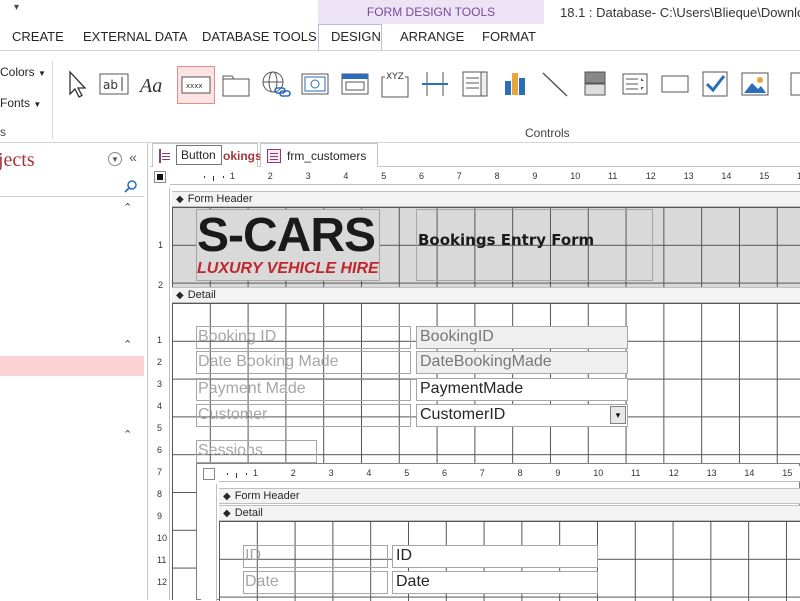 This screenshot has height=601, width=800. I want to click on form-title-label: Bookings Entry Form, so click(534, 245).